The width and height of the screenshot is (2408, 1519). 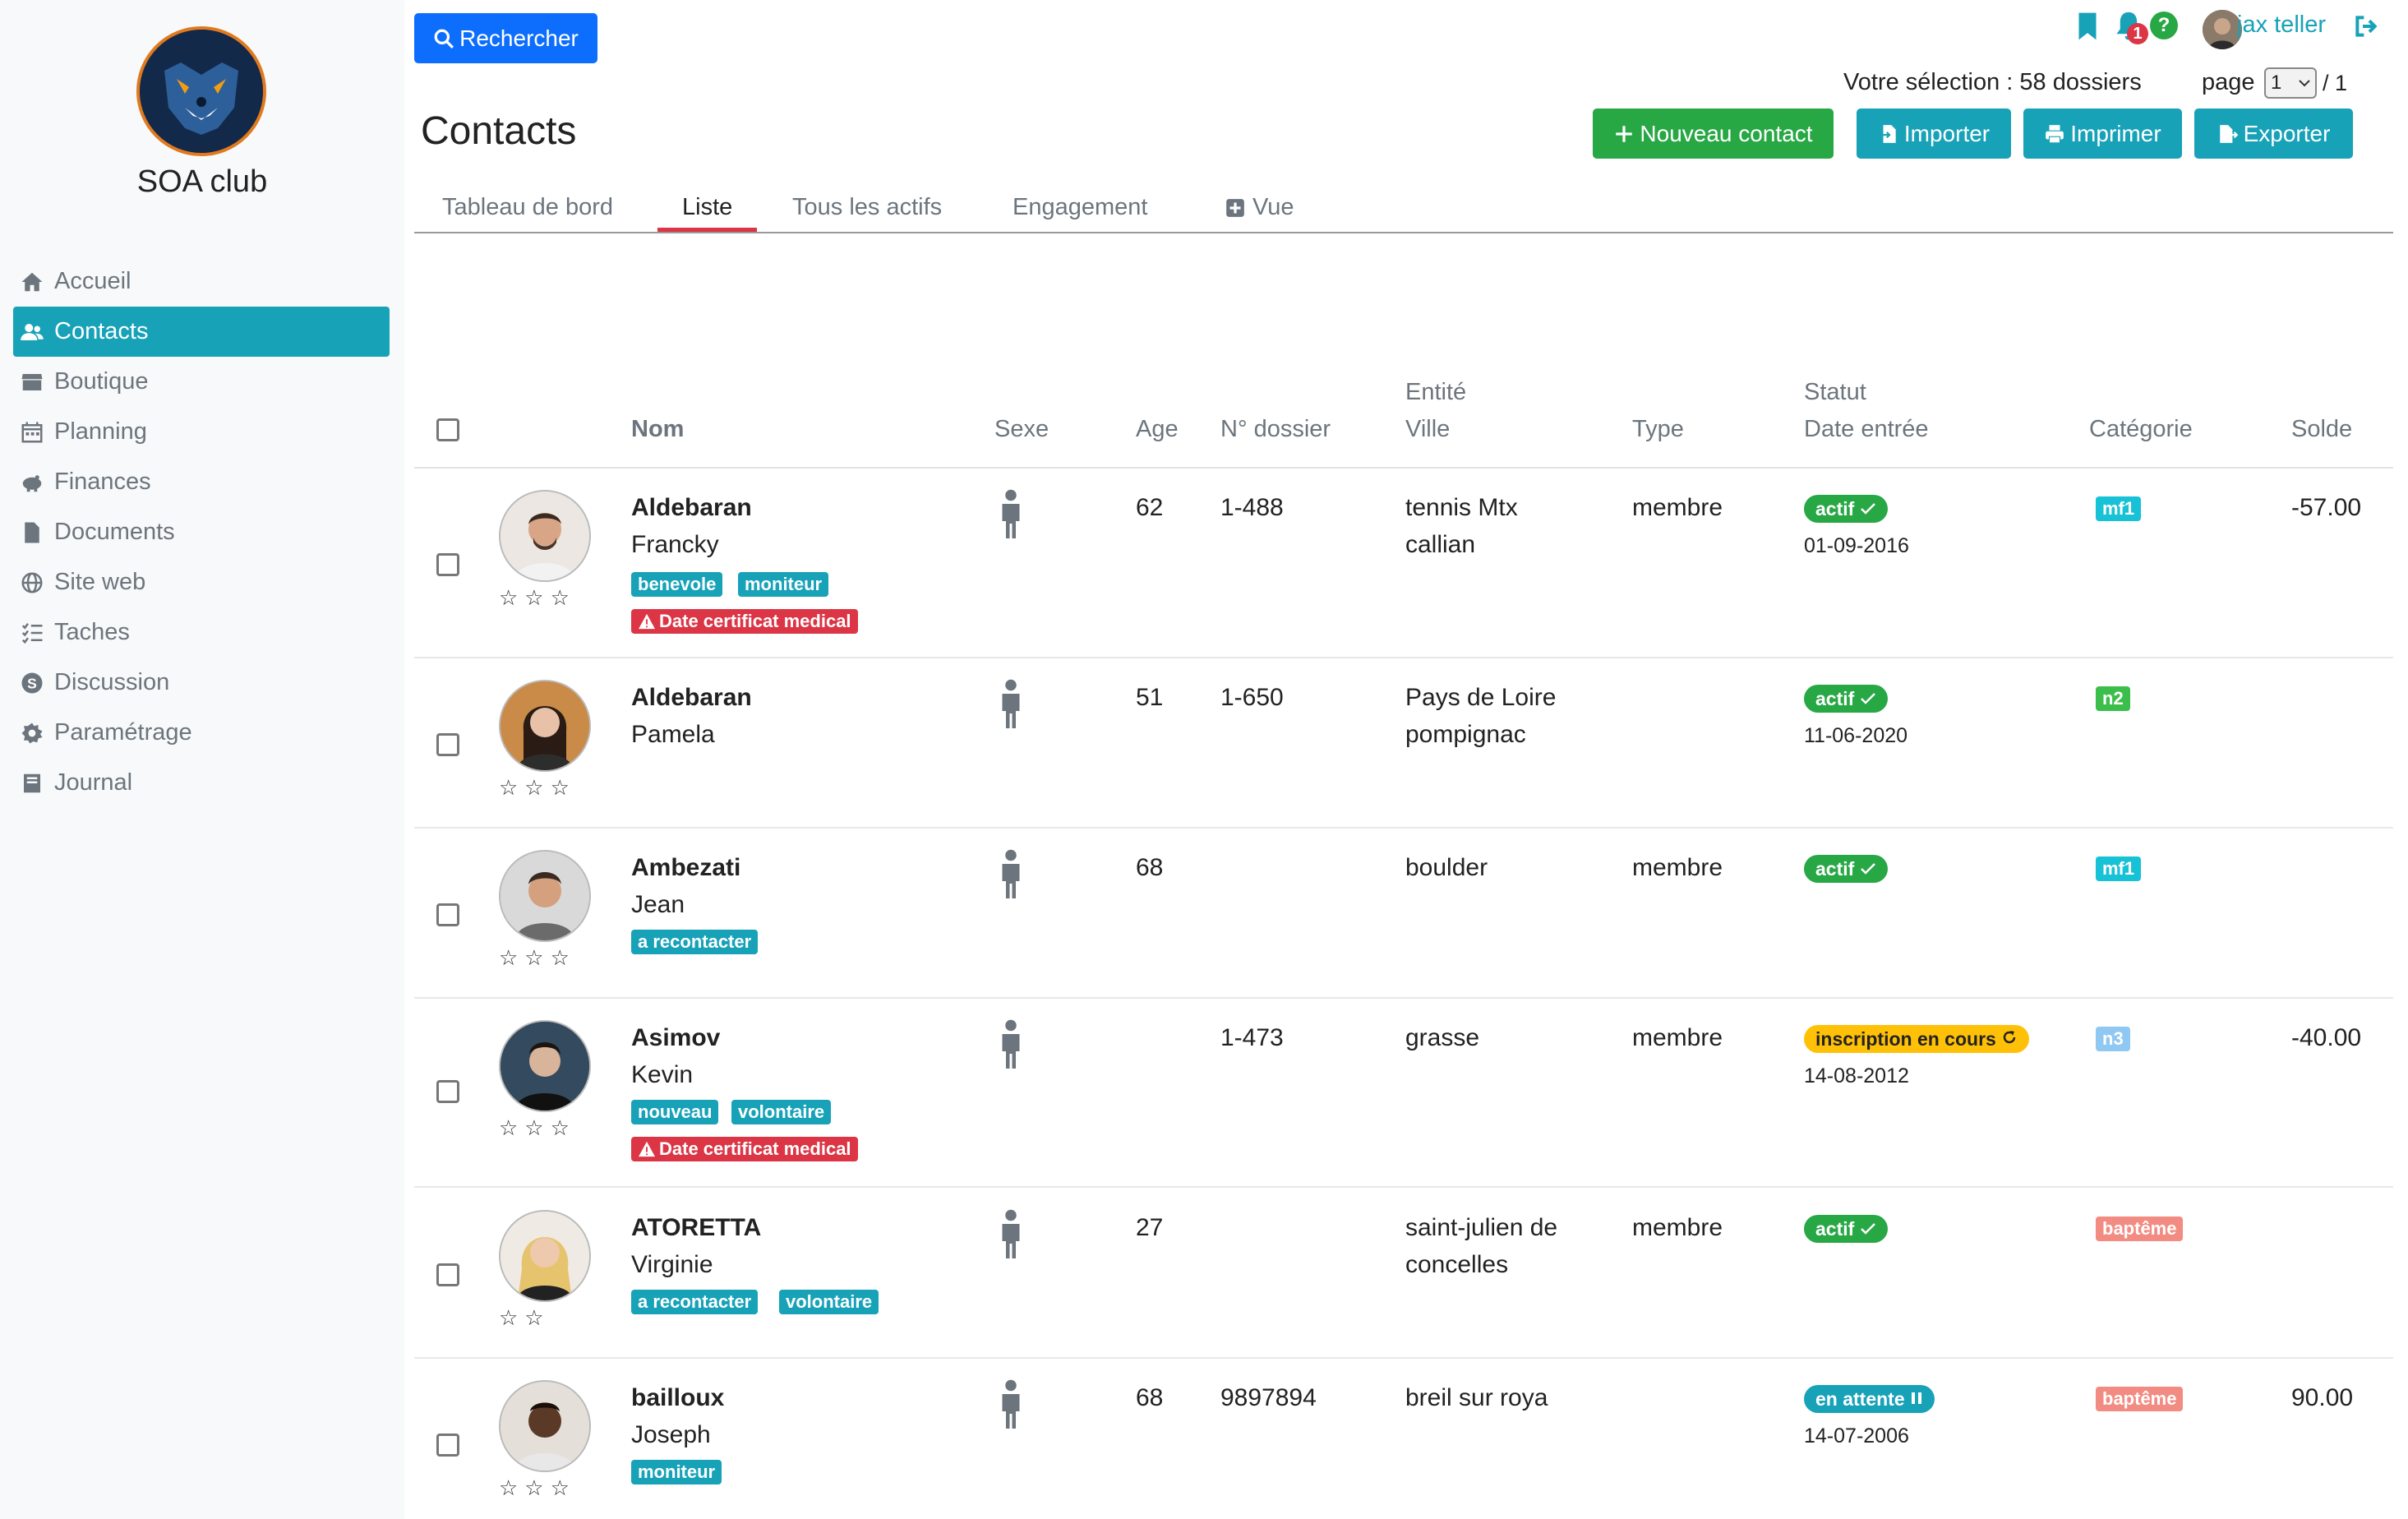 I want to click on header-nom: Nom, so click(x=657, y=430).